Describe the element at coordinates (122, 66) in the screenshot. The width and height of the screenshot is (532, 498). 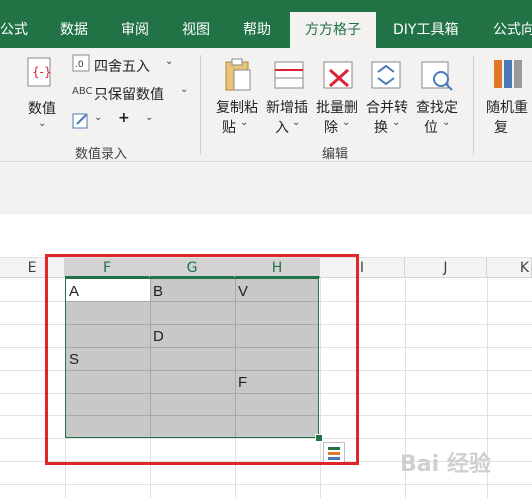
I see `round-button: 四舍五入` at that location.